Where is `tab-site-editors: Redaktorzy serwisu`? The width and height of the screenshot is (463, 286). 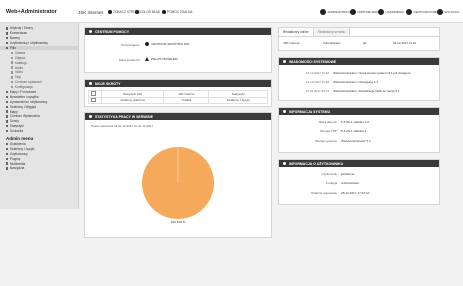 tab-site-editors: Redaktorzy serwisu is located at coordinates (332, 32).